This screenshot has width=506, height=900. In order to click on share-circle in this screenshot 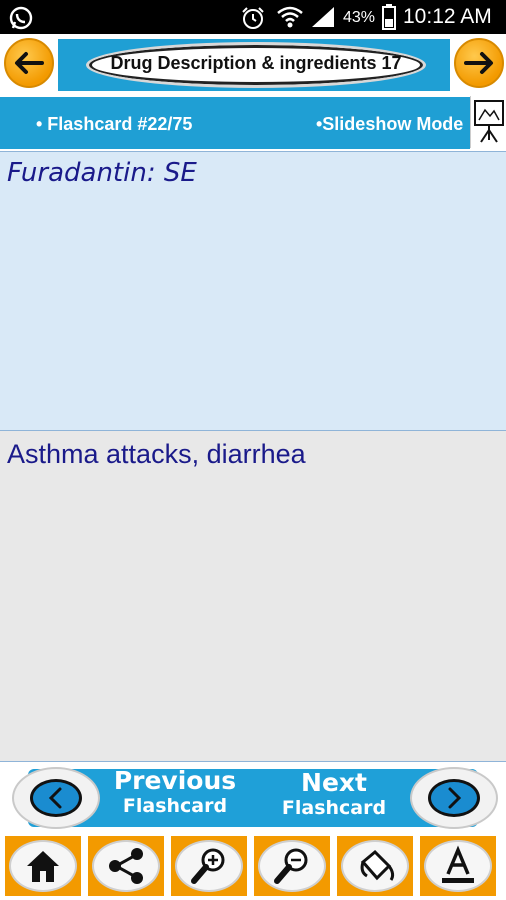, I will do `click(126, 866)`.